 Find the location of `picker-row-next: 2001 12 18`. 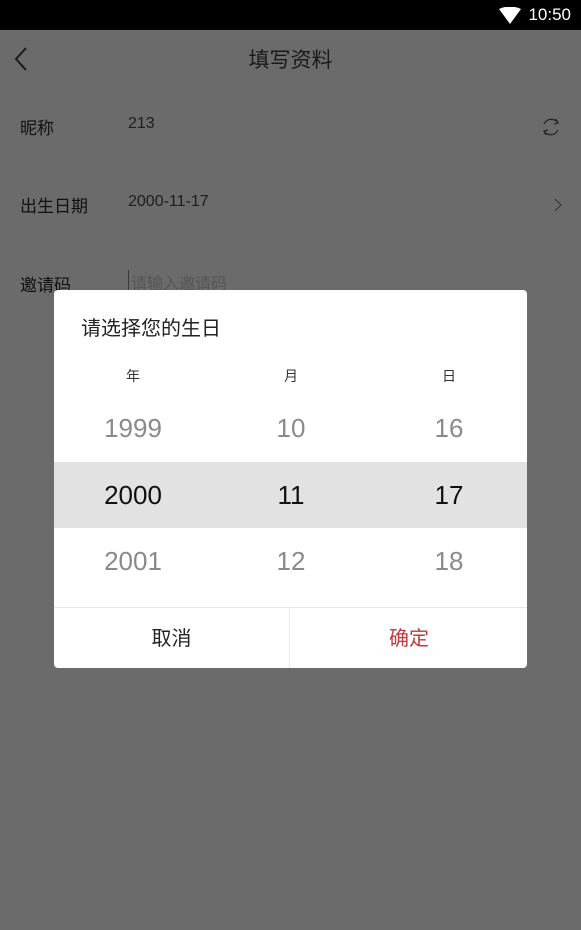

picker-row-next: 2001 12 18 is located at coordinates (290, 561).